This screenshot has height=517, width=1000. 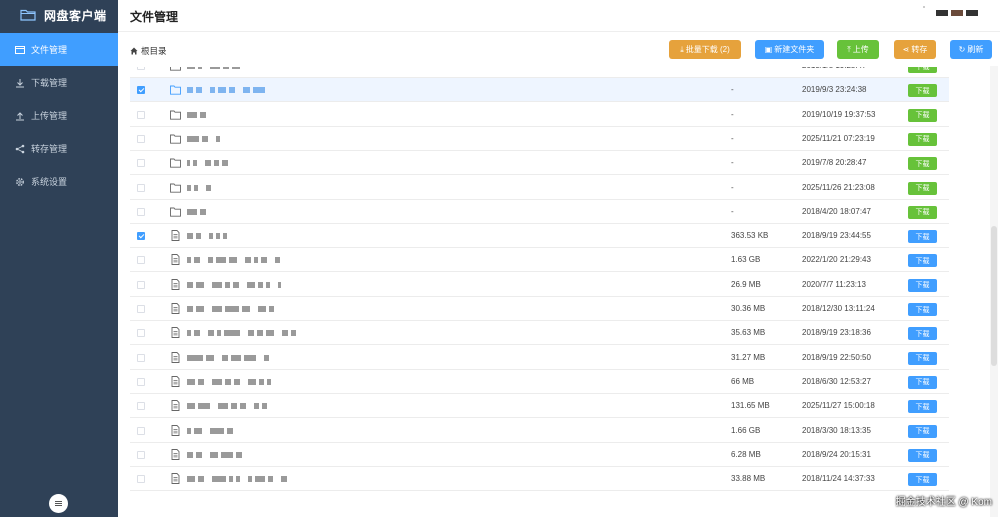 I want to click on breadcrumb: 根目录, so click(x=148, y=51).